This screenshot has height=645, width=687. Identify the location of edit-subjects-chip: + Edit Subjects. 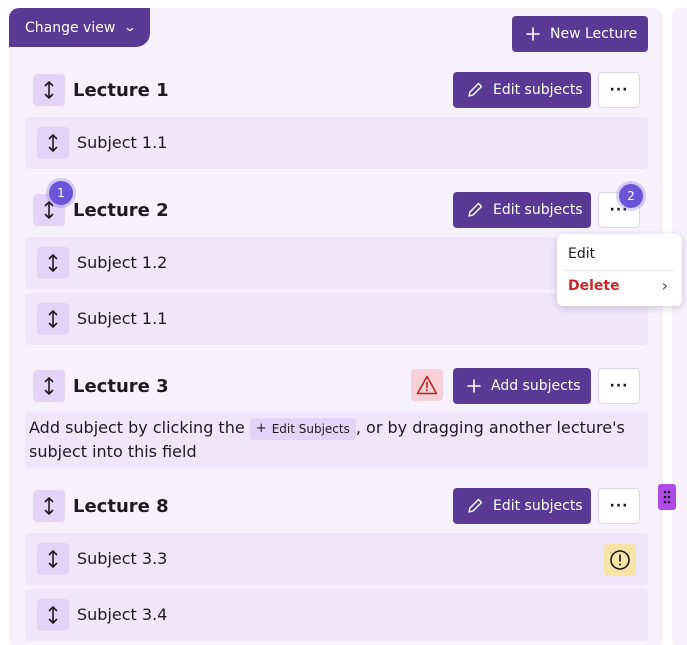
(302, 429).